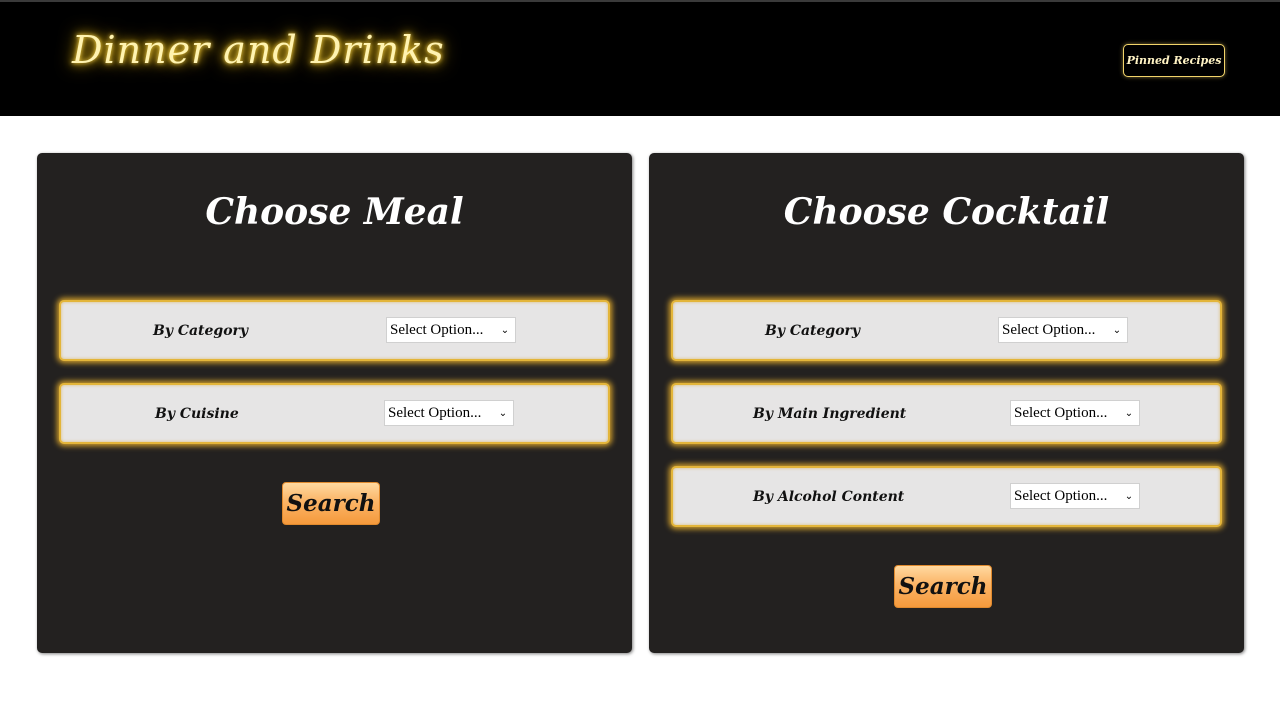 The image size is (1280, 720). Describe the element at coordinates (1174, 60) in the screenshot. I see `pinned-recipes-button: Pinned Recipes` at that location.